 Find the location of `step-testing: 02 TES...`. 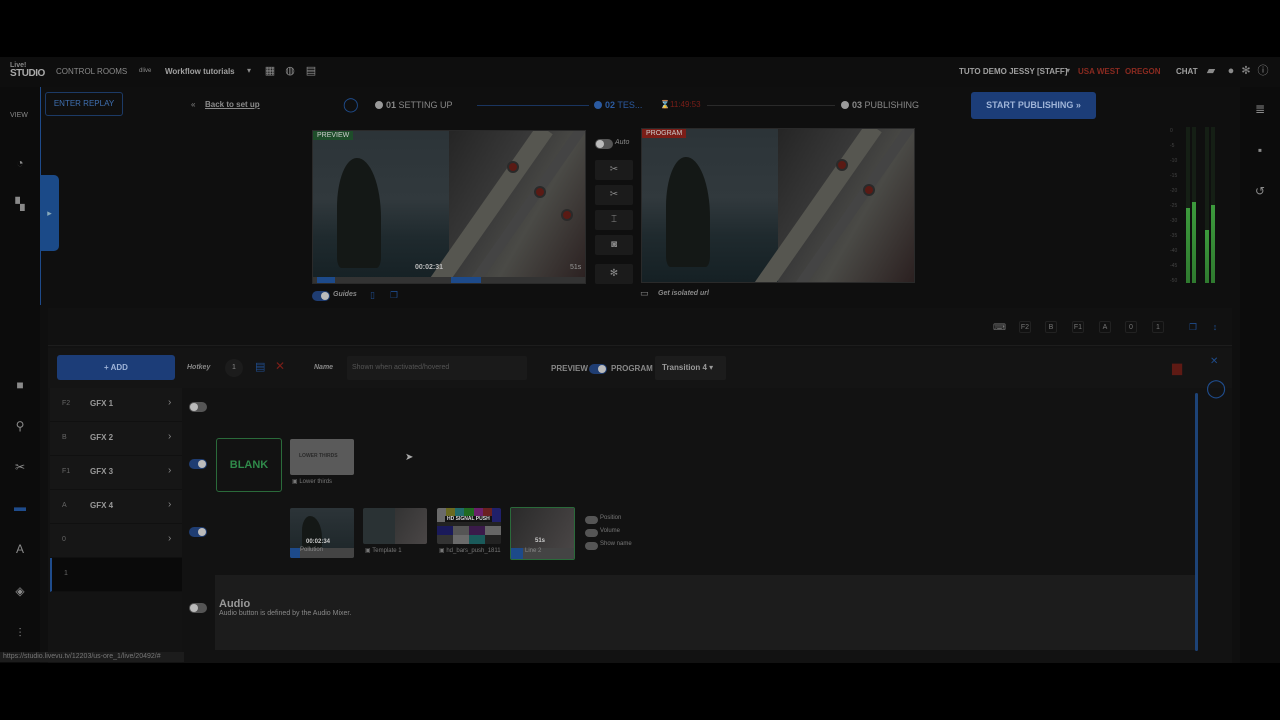

step-testing: 02 TES... is located at coordinates (618, 105).